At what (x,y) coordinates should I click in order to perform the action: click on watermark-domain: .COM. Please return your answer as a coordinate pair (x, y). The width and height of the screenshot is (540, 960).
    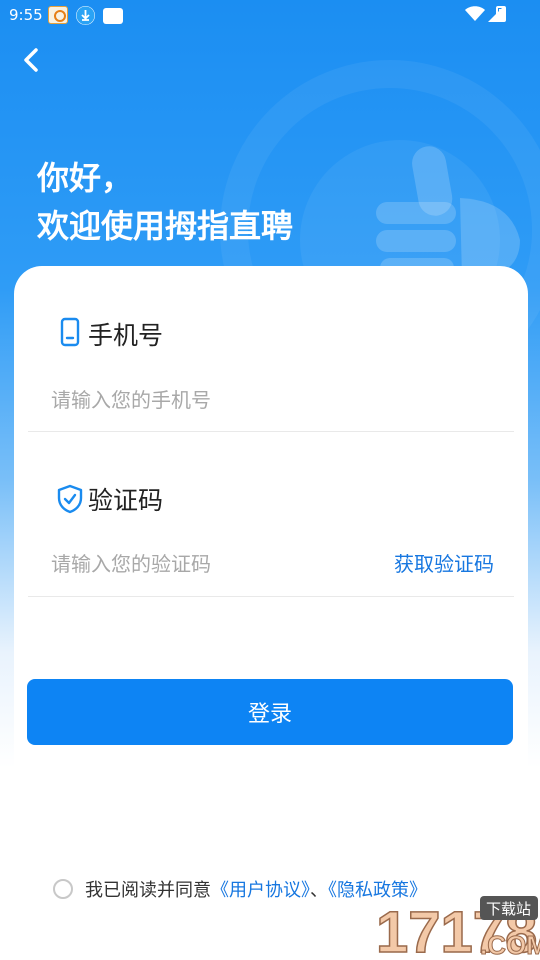
    Looking at the image, I should click on (510, 945).